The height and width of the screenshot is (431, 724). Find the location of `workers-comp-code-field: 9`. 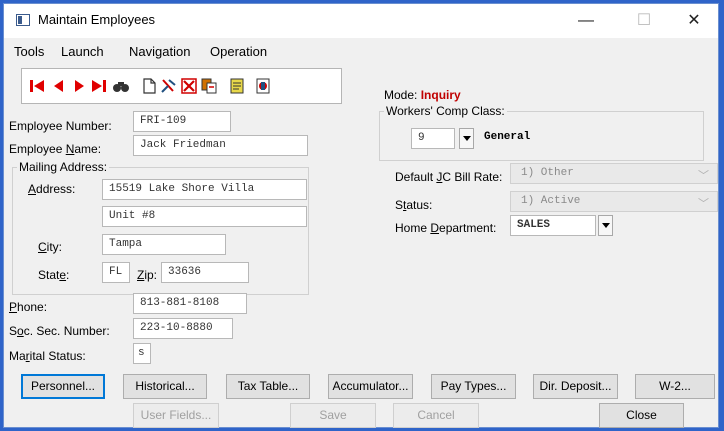

workers-comp-code-field: 9 is located at coordinates (433, 138).